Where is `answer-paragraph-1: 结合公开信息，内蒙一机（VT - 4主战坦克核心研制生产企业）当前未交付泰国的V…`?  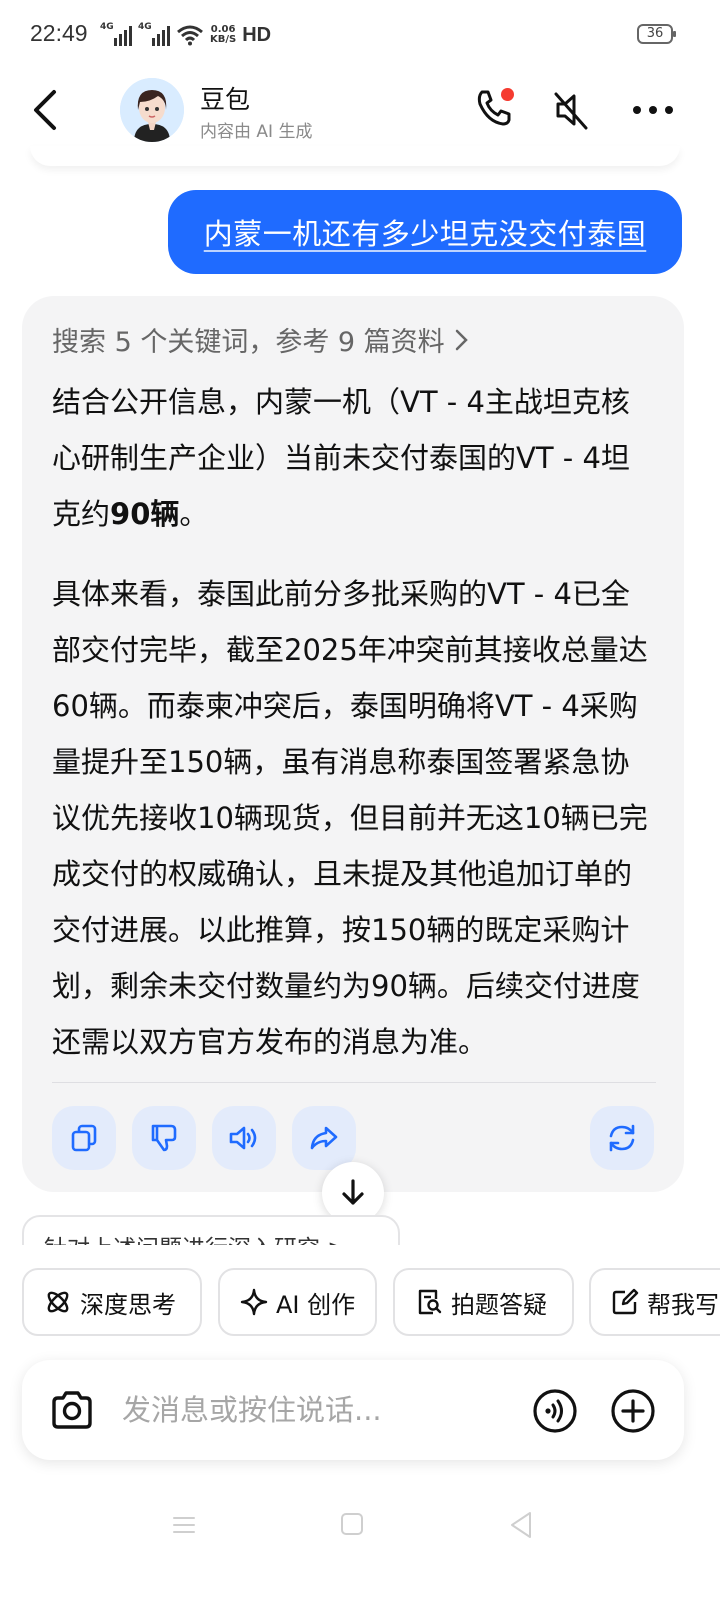 answer-paragraph-1: 结合公开信息，内蒙一机（VT - 4主战坦克核心研制生产企业）当前未交付泰国的V… is located at coordinates (355, 458).